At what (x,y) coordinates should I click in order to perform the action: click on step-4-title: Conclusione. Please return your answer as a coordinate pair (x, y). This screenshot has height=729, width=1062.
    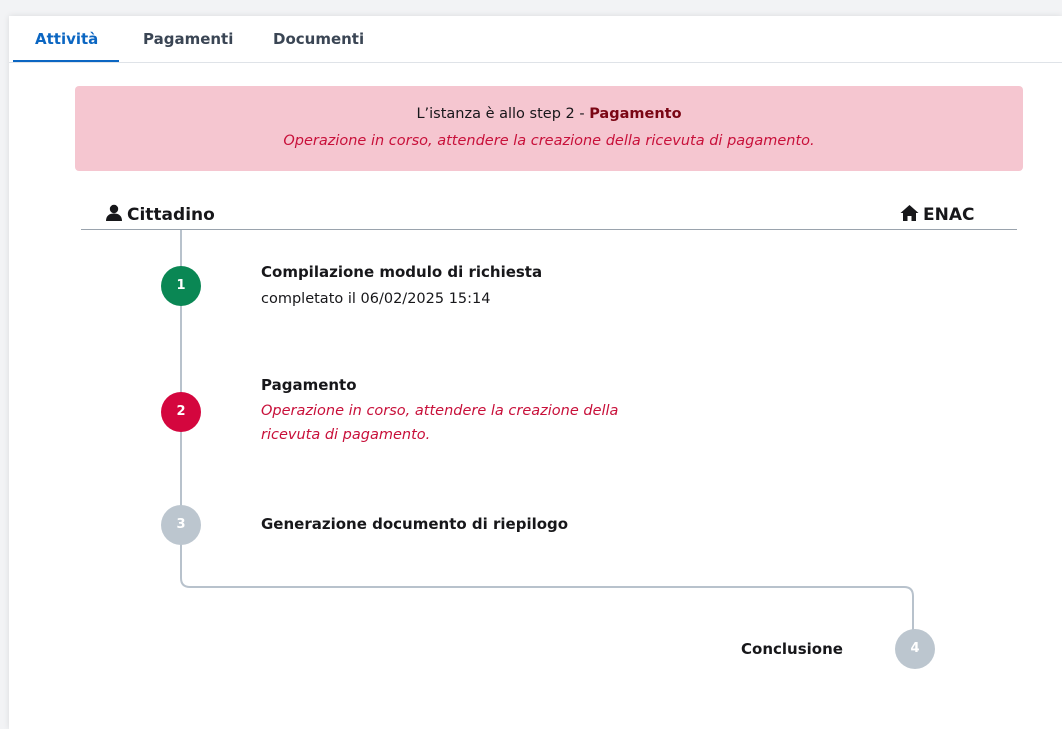
    Looking at the image, I should click on (792, 649).